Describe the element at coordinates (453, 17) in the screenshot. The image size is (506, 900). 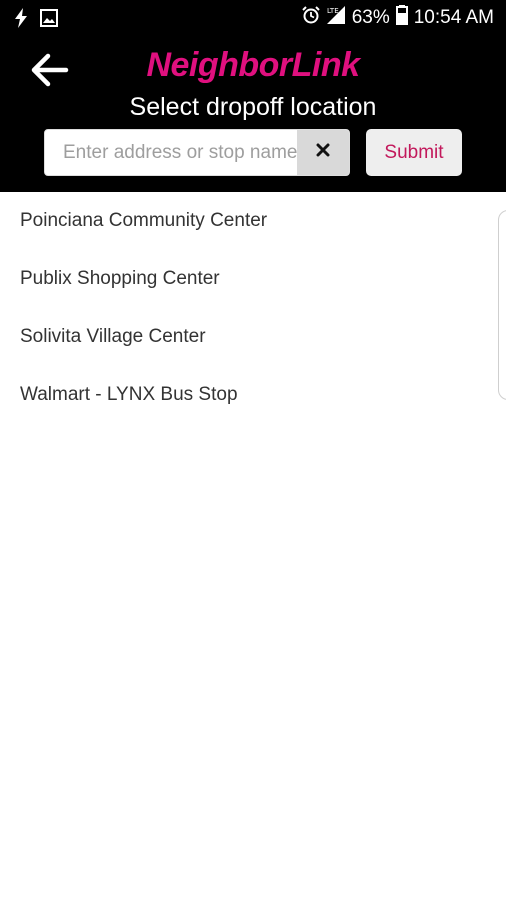
I see `clock: 10:54 AM` at that location.